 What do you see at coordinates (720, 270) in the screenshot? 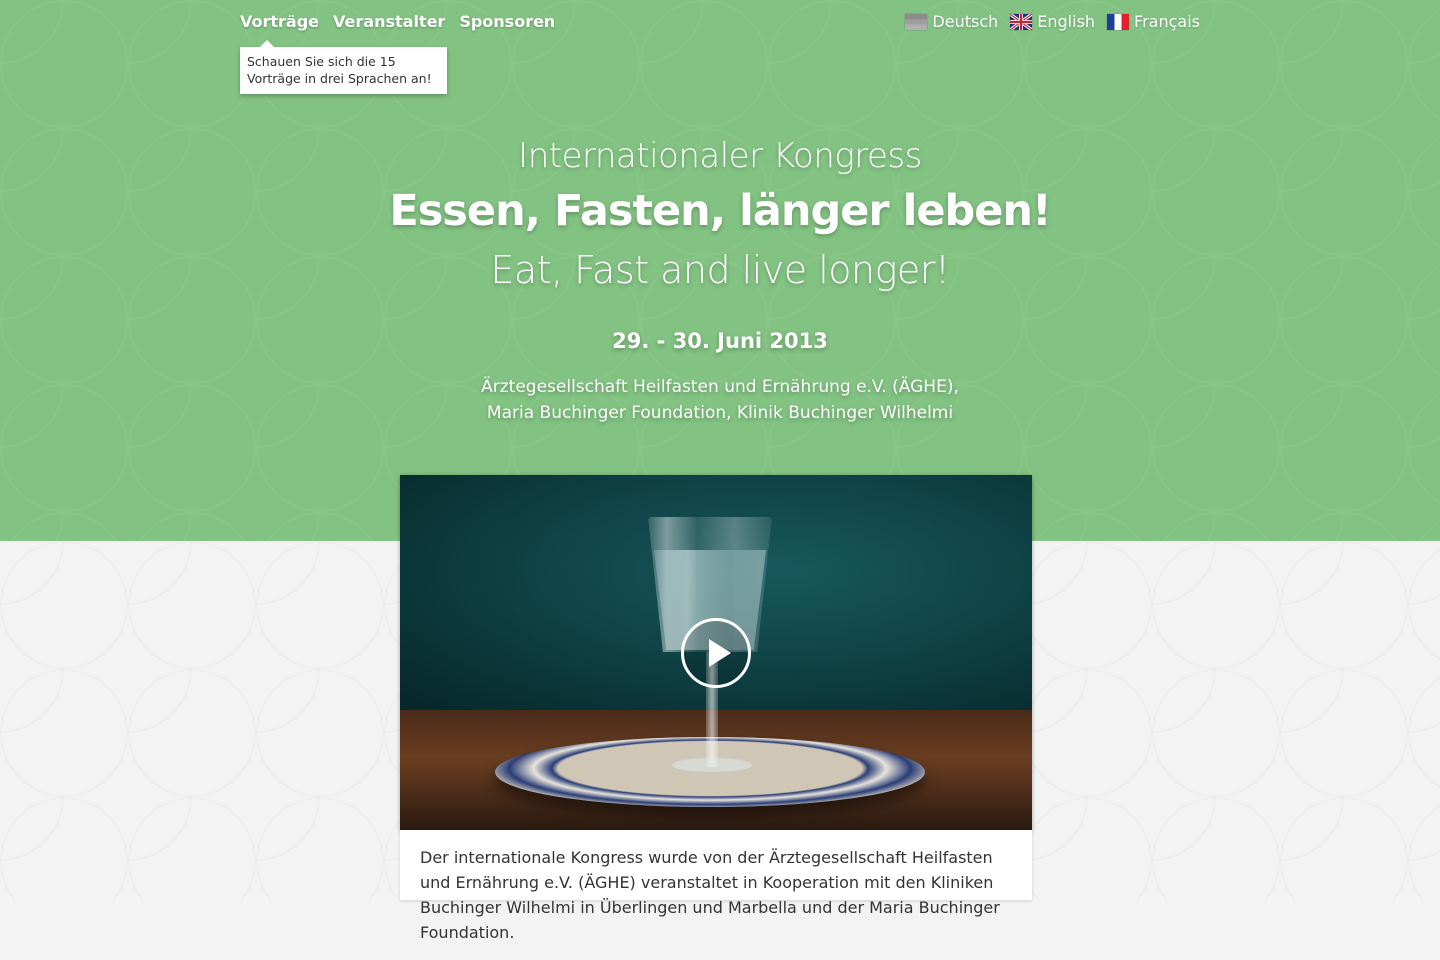
I see `hero-title-english: Eat, Fast and live longer!` at bounding box center [720, 270].